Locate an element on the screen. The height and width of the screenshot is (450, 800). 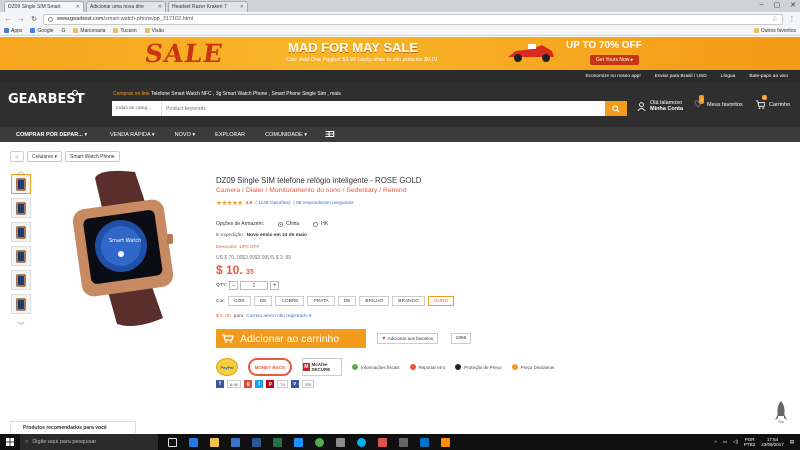
pinterest-icon: p is located at coordinates (270, 384).